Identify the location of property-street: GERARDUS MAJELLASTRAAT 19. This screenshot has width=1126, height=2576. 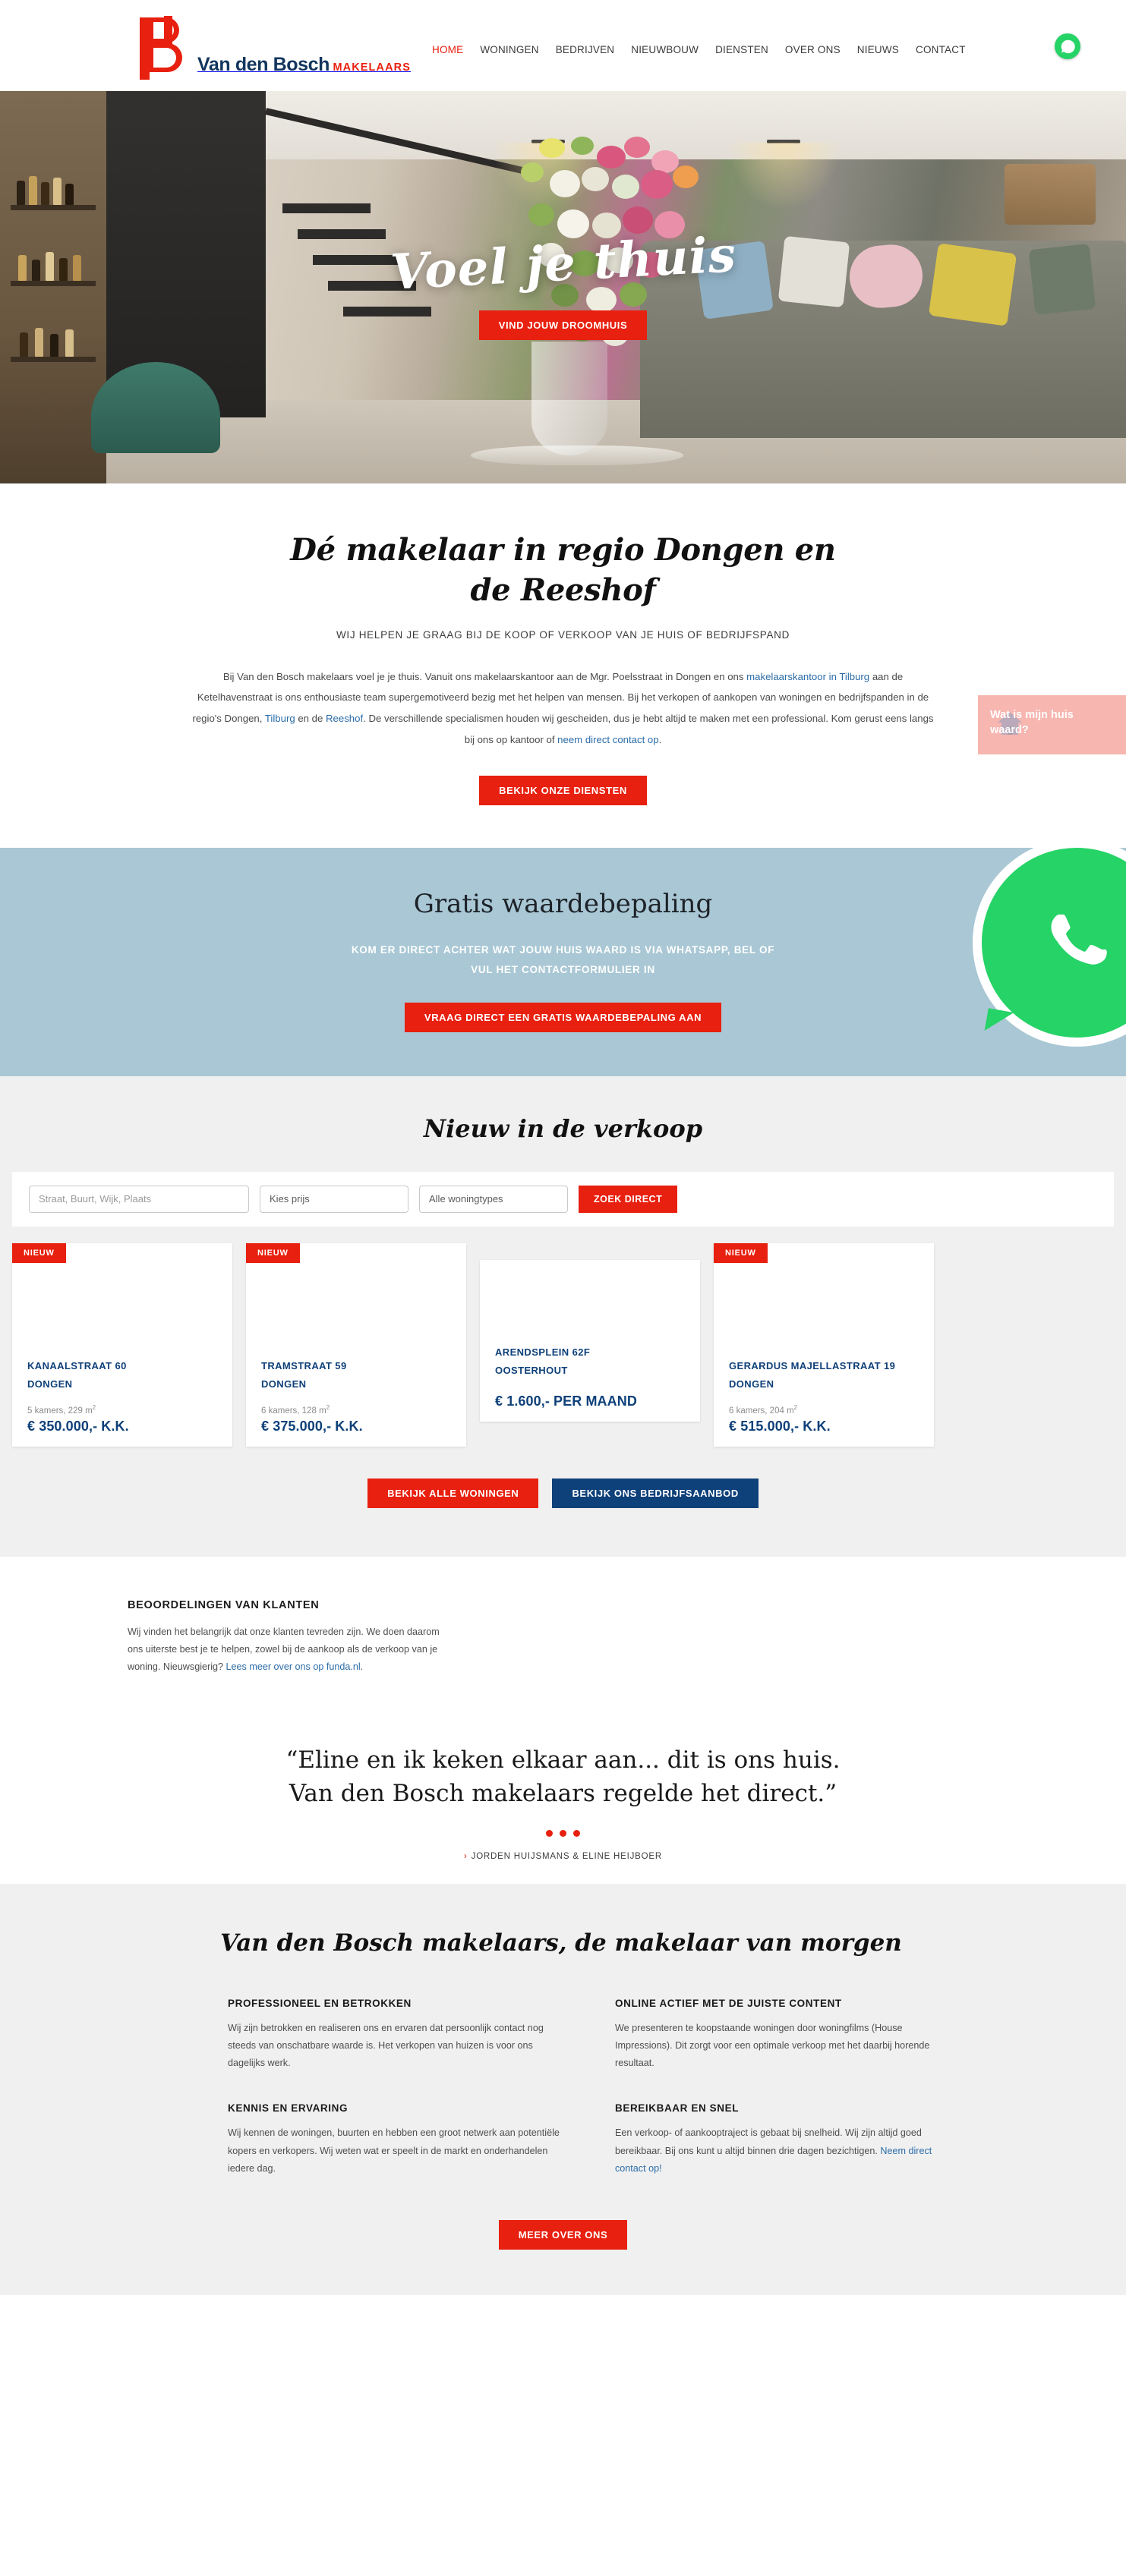
(812, 1365).